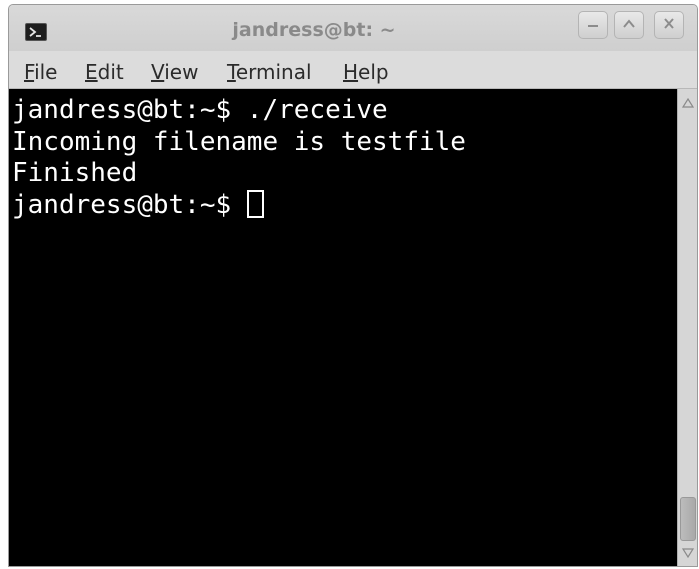 The height and width of the screenshot is (569, 699). What do you see at coordinates (158, 72) in the screenshot?
I see `menu-view-mnemonic: V` at bounding box center [158, 72].